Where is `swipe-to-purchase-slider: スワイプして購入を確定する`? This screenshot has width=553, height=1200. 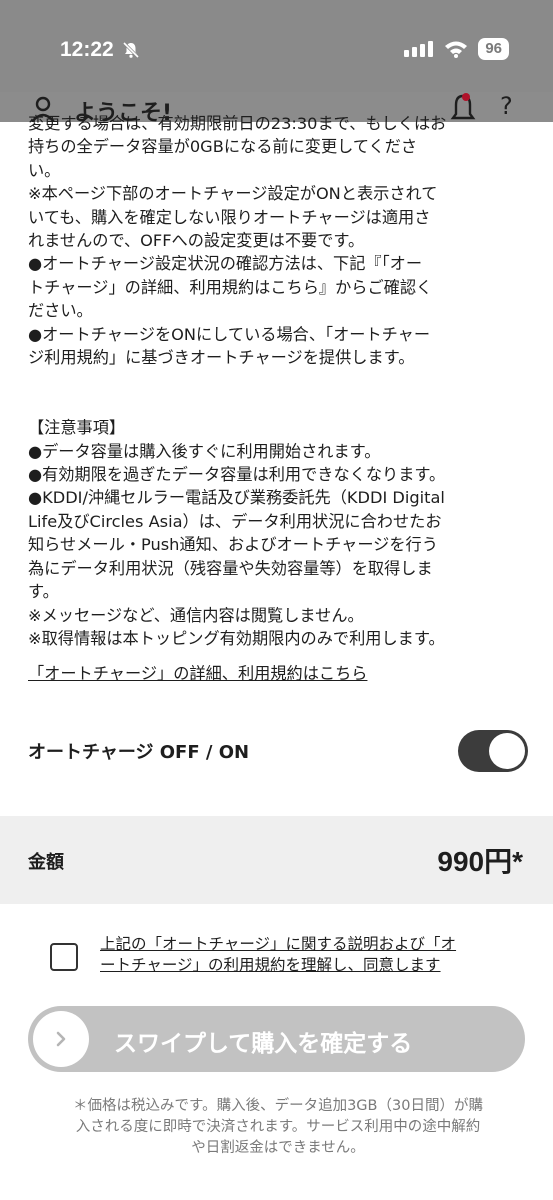
swipe-to-purchase-slider: スワイプして購入を確定する is located at coordinates (276, 1039).